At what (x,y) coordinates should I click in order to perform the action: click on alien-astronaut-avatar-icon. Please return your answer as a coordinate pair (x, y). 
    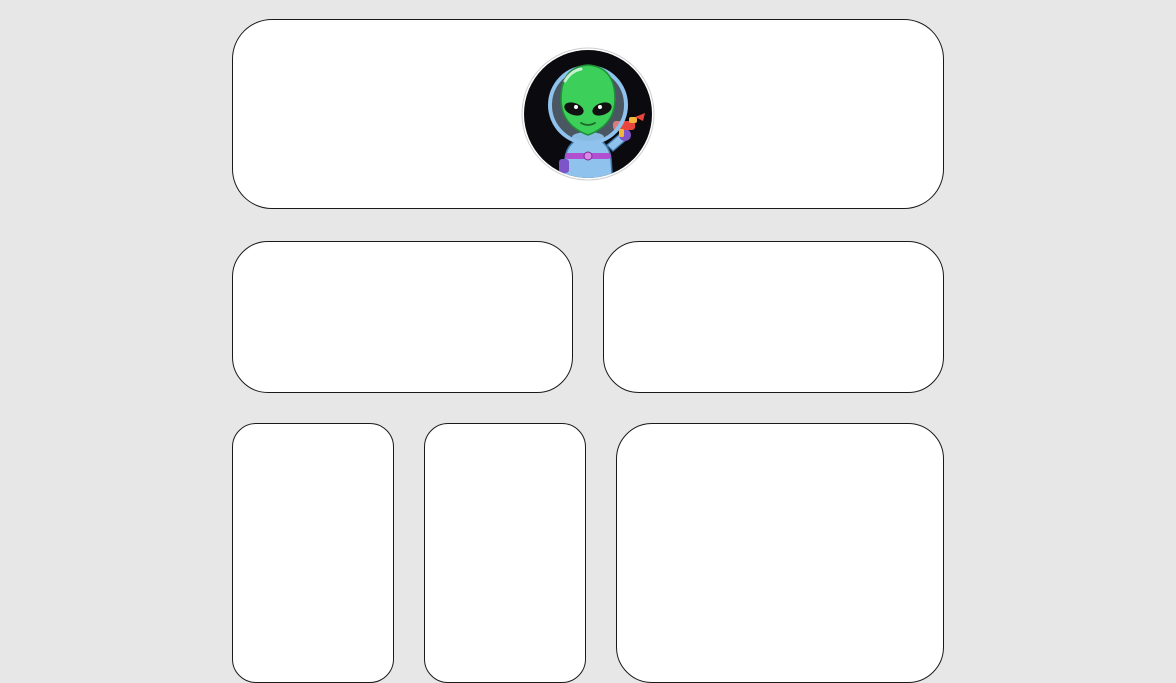
    Looking at the image, I should click on (588, 114).